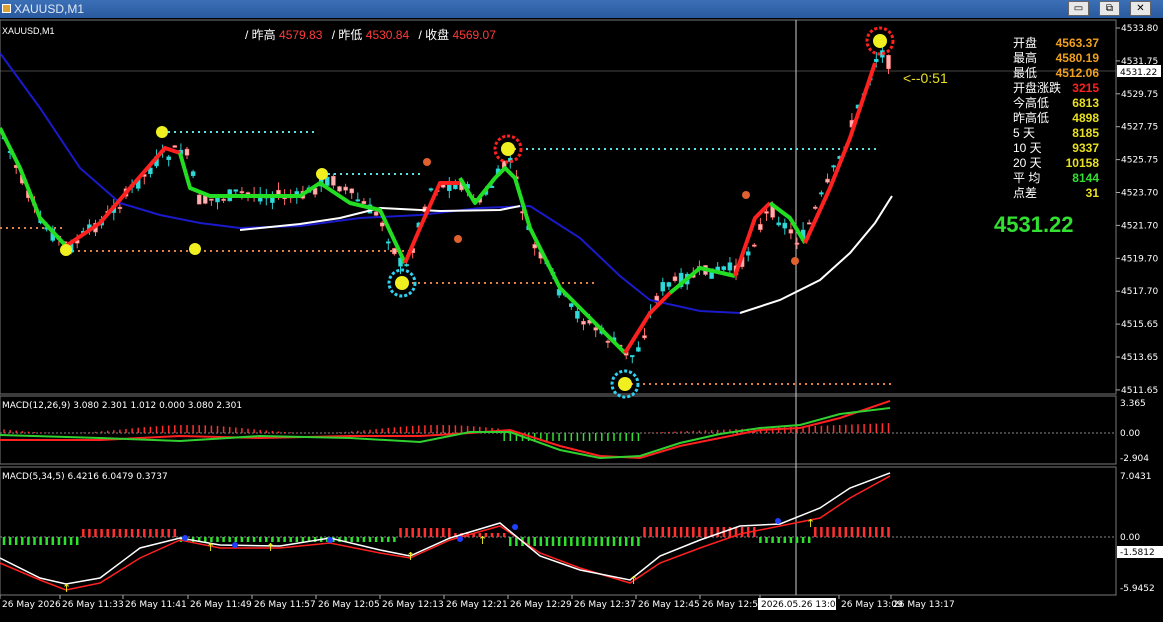  Describe the element at coordinates (1139, 391) in the screenshot. I see `price-axis-label: 4511.65` at that location.